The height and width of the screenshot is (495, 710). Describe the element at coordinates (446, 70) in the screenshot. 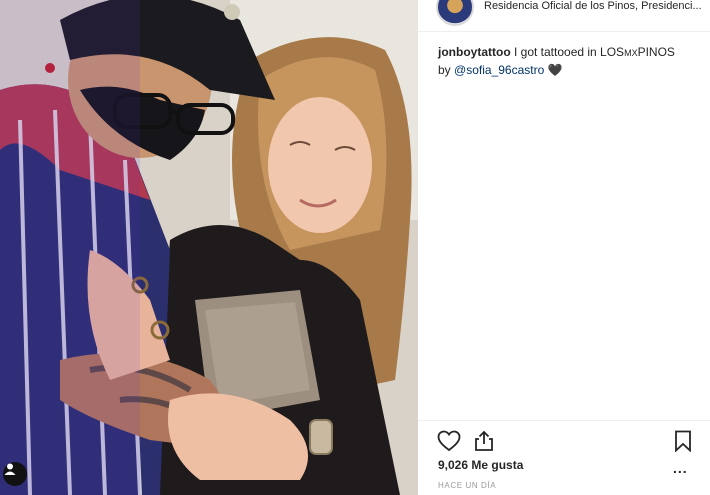

I see `caption-by: by` at that location.